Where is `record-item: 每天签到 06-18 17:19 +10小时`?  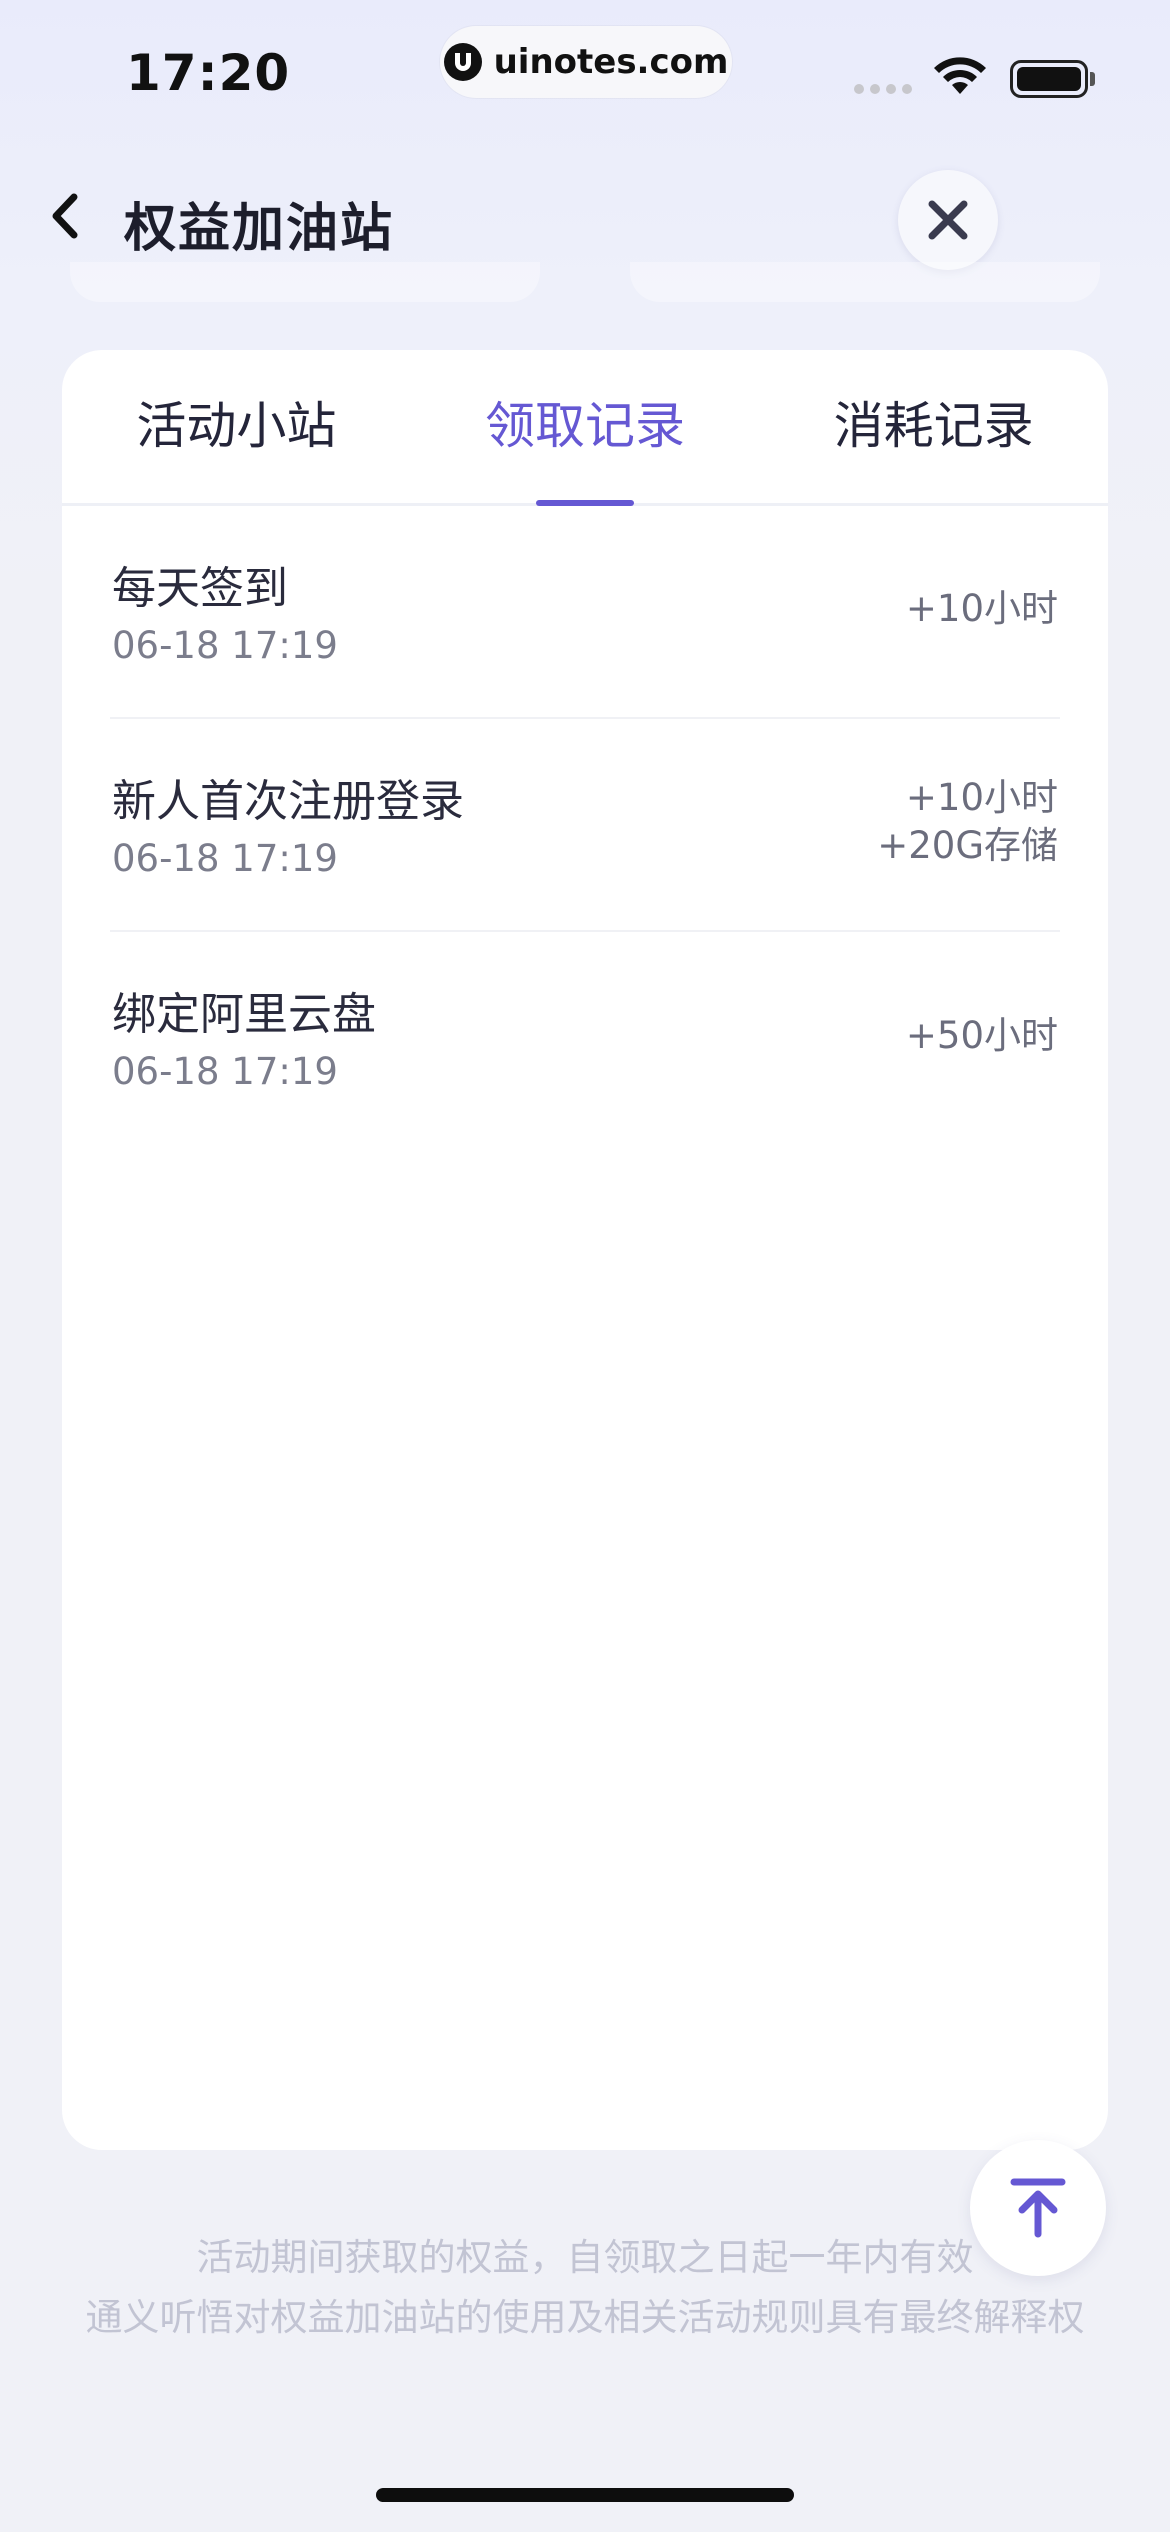
record-item: 每天签到 06-18 17:19 +10小时 is located at coordinates (585, 612).